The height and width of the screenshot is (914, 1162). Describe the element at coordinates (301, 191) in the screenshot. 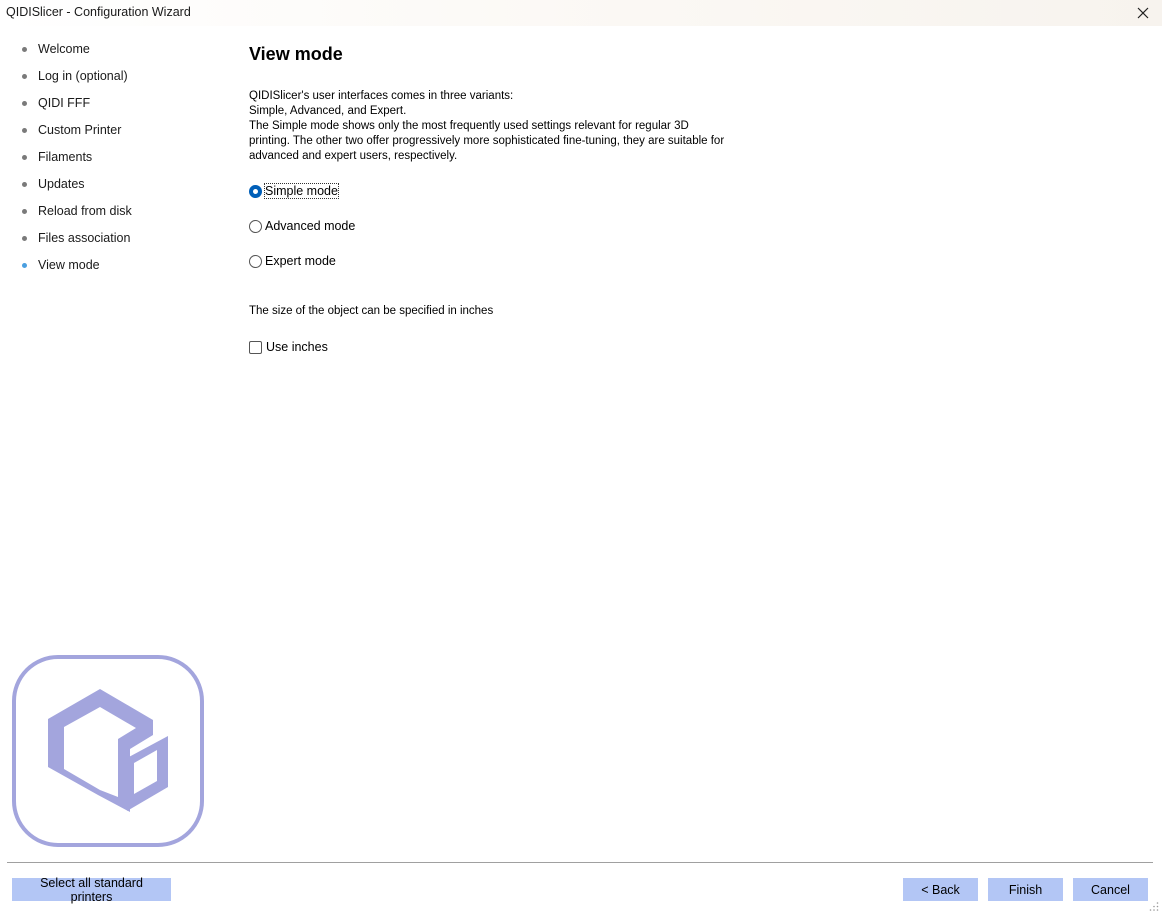

I see `radio-label: Simple mode` at that location.